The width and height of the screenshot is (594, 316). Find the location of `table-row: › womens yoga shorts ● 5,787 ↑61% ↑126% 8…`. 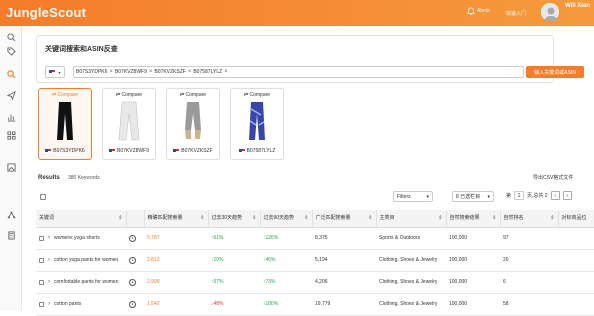

table-row: › womens yoga shorts ● 5,787 ↑61% ↑126% 8… is located at coordinates (315, 238).